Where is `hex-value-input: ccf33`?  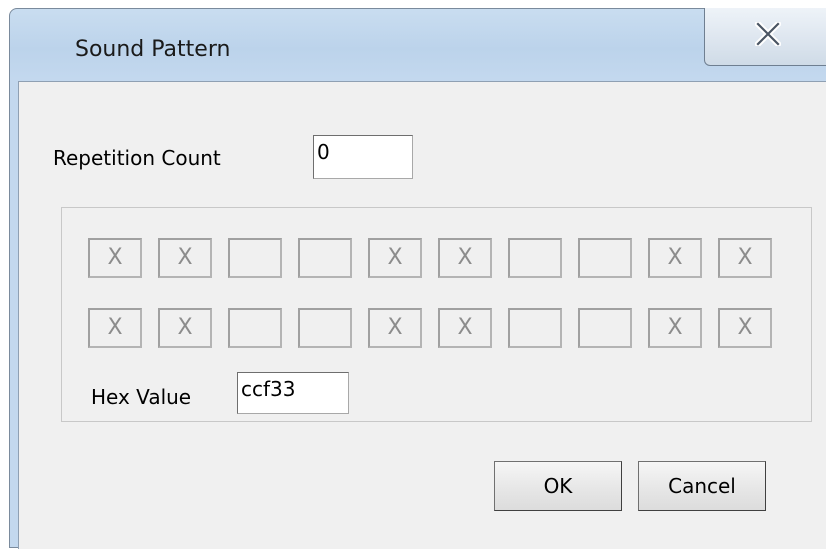 hex-value-input: ccf33 is located at coordinates (293, 393).